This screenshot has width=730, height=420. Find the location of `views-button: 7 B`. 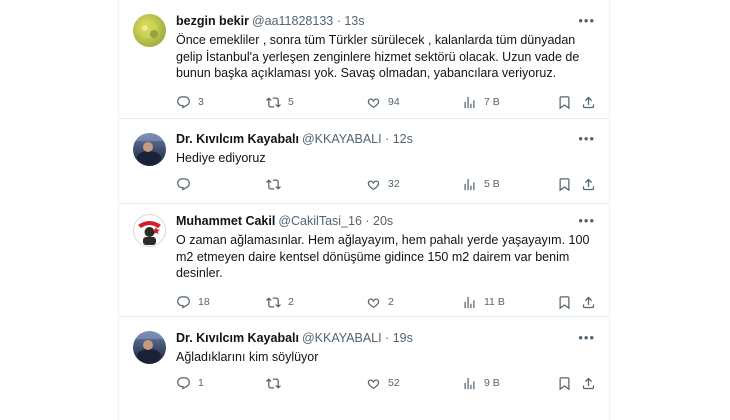

views-button: 7 B is located at coordinates (481, 102).